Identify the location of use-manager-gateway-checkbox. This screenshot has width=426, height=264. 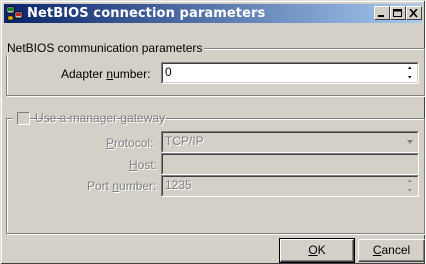
(23, 118).